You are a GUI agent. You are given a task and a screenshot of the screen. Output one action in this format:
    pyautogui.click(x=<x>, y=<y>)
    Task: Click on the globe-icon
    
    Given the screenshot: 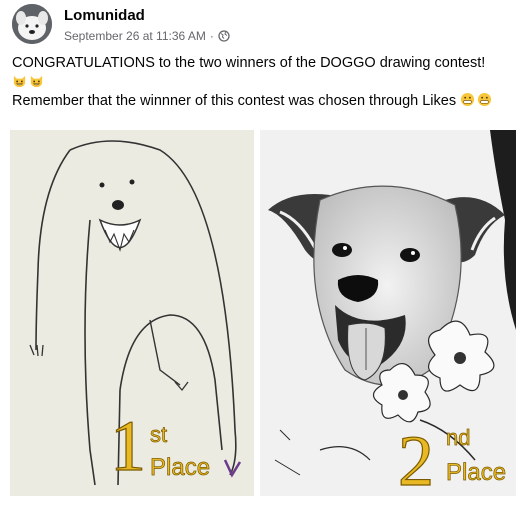 What is the action you would take?
    pyautogui.click(x=224, y=36)
    